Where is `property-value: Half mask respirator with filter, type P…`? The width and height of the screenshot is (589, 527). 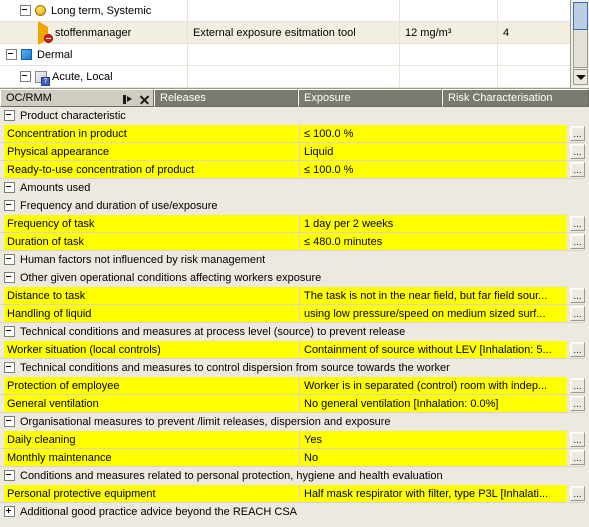
property-value: Half mask respirator with filter, type P… is located at coordinates (433, 493).